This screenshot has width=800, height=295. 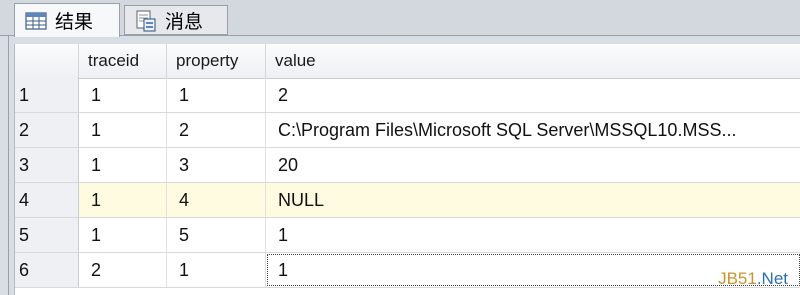 I want to click on header-value: value, so click(x=533, y=61).